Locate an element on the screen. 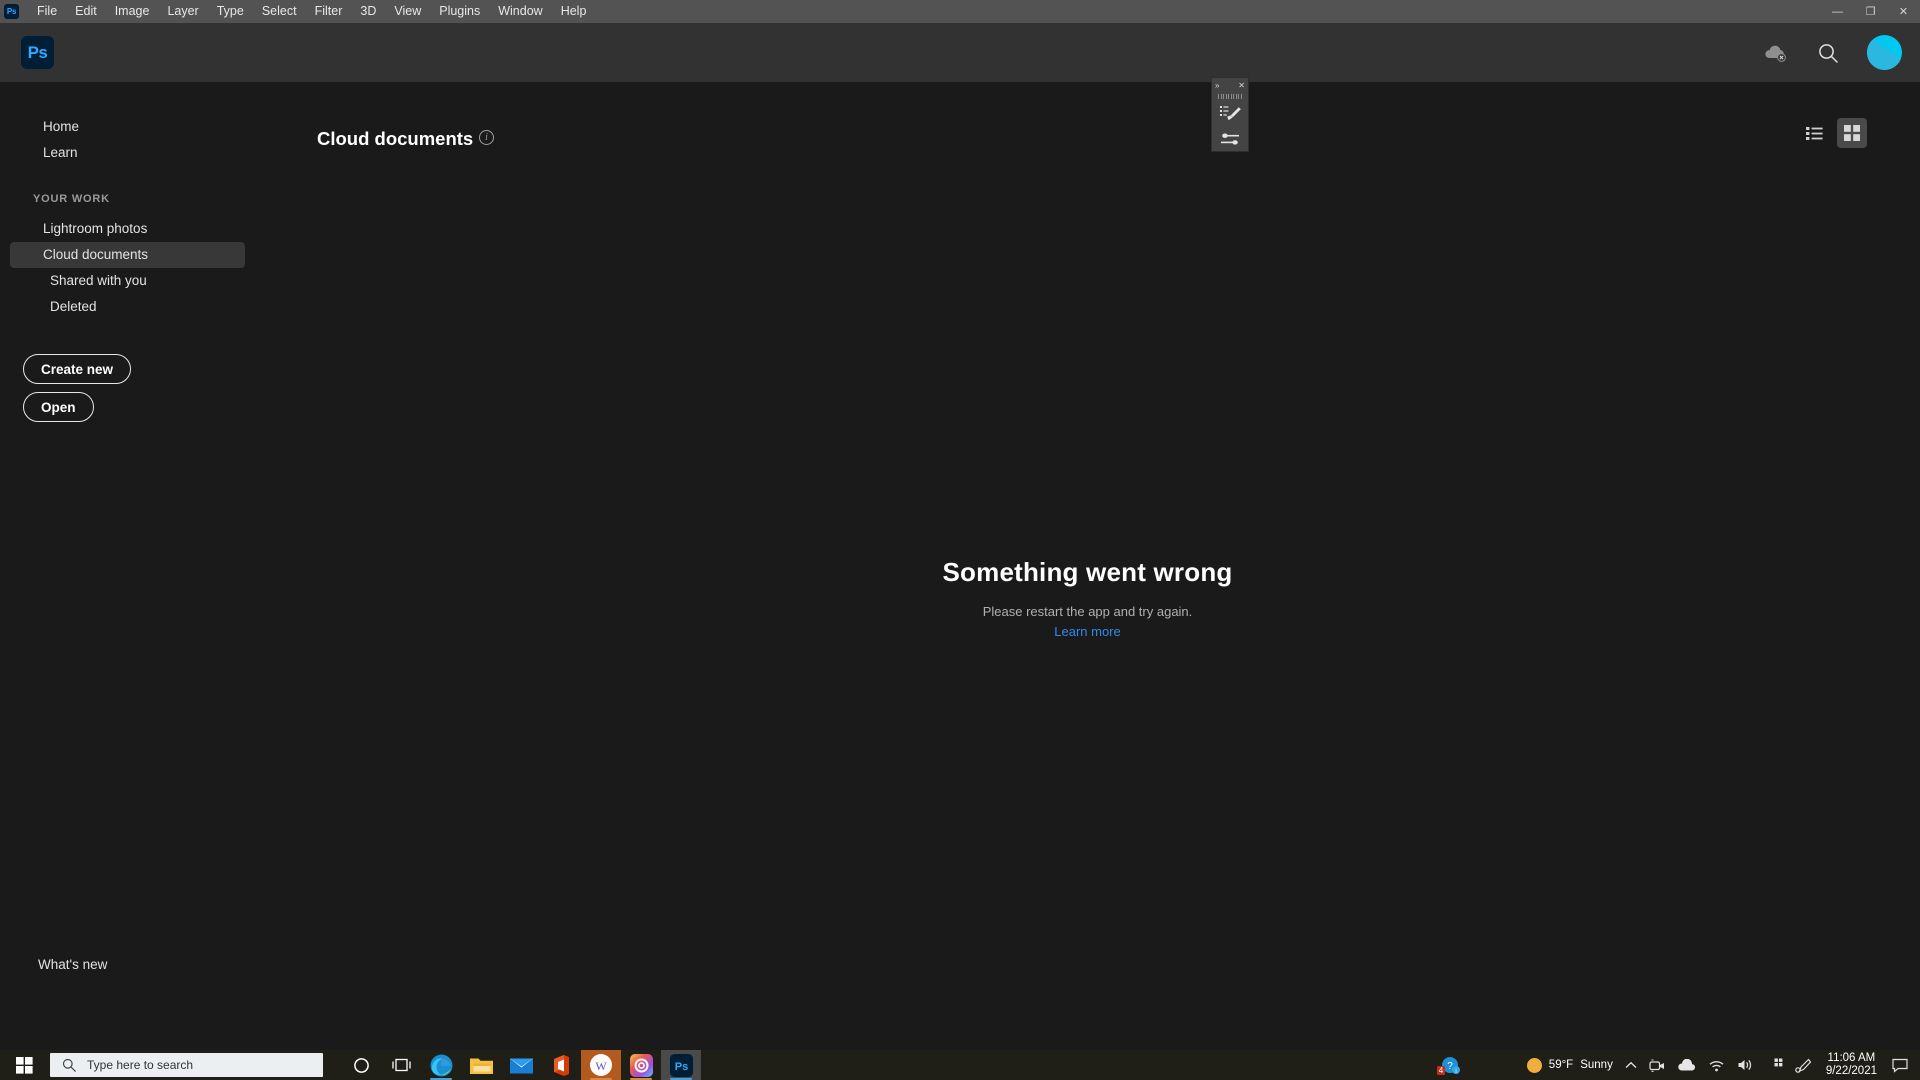 This screenshot has width=1920, height=1080. help-icon: ? i is located at coordinates (1450, 1065).